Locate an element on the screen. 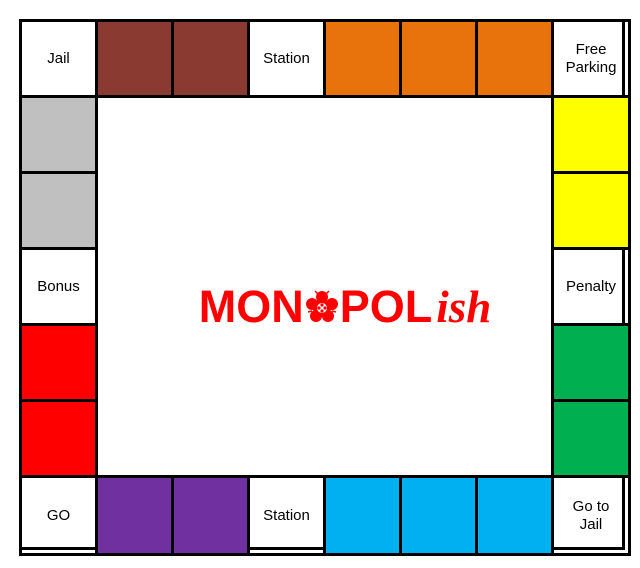  bonus-label: Bonus is located at coordinates (58, 286).